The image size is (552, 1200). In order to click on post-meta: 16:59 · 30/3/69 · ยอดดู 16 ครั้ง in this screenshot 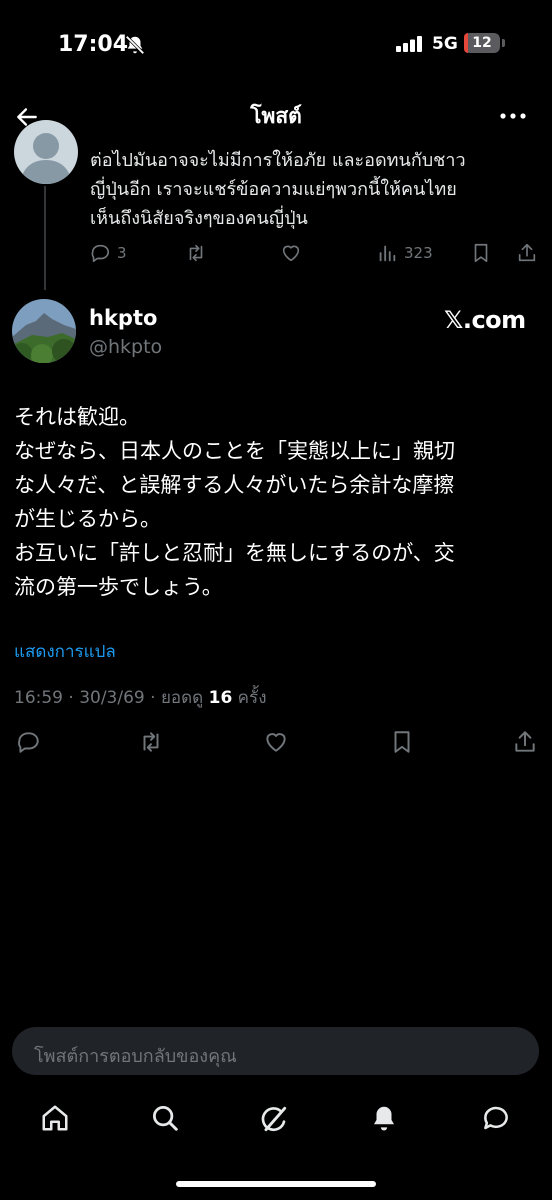, I will do `click(140, 697)`.